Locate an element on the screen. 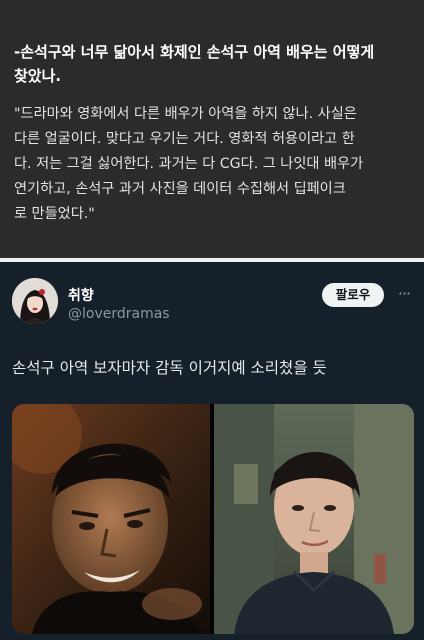 The width and height of the screenshot is (424, 640). more-horizontal-icon: ··· is located at coordinates (404, 295).